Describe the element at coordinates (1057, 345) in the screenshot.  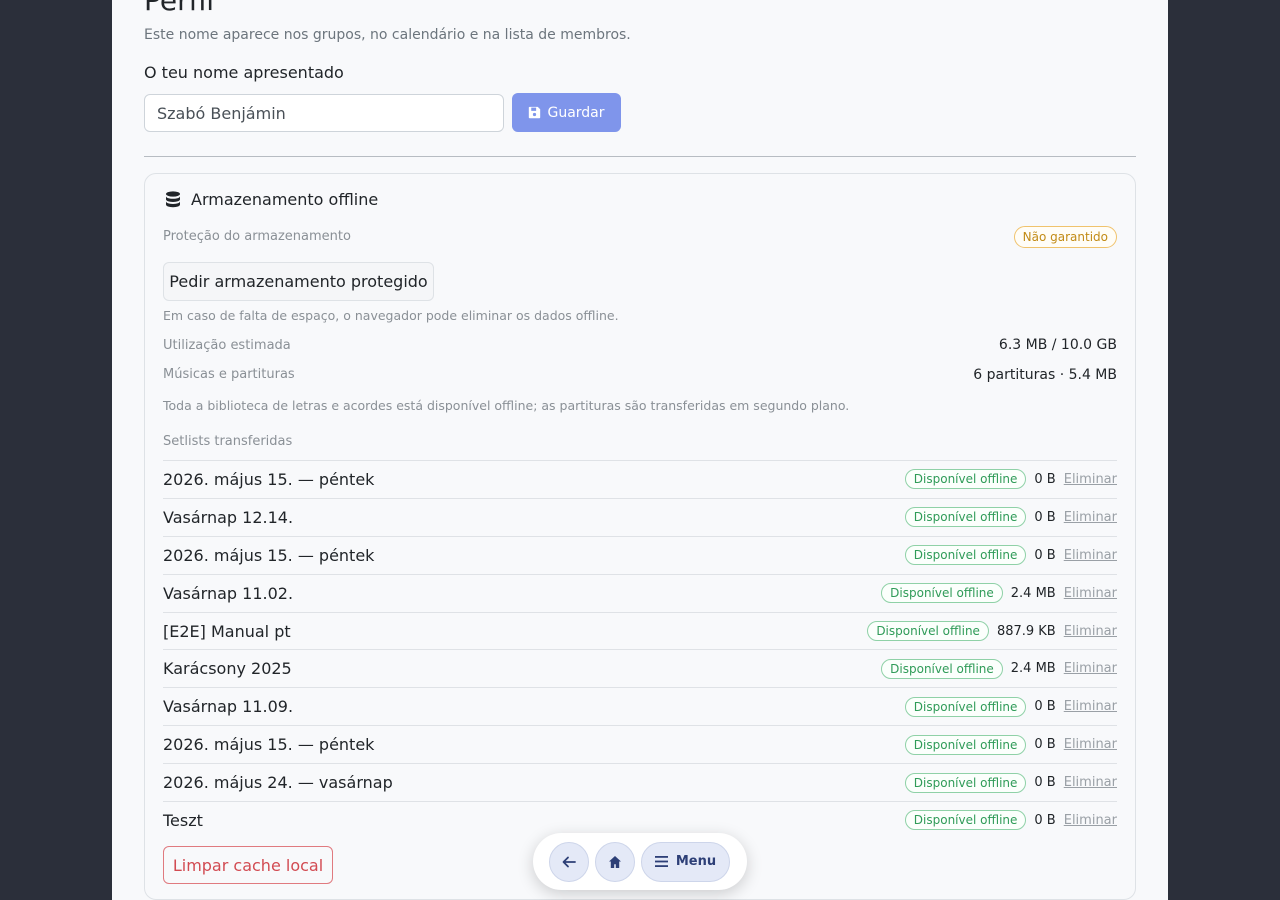
I see `usage-value: 6.3 MB / 10.0 GB` at that location.